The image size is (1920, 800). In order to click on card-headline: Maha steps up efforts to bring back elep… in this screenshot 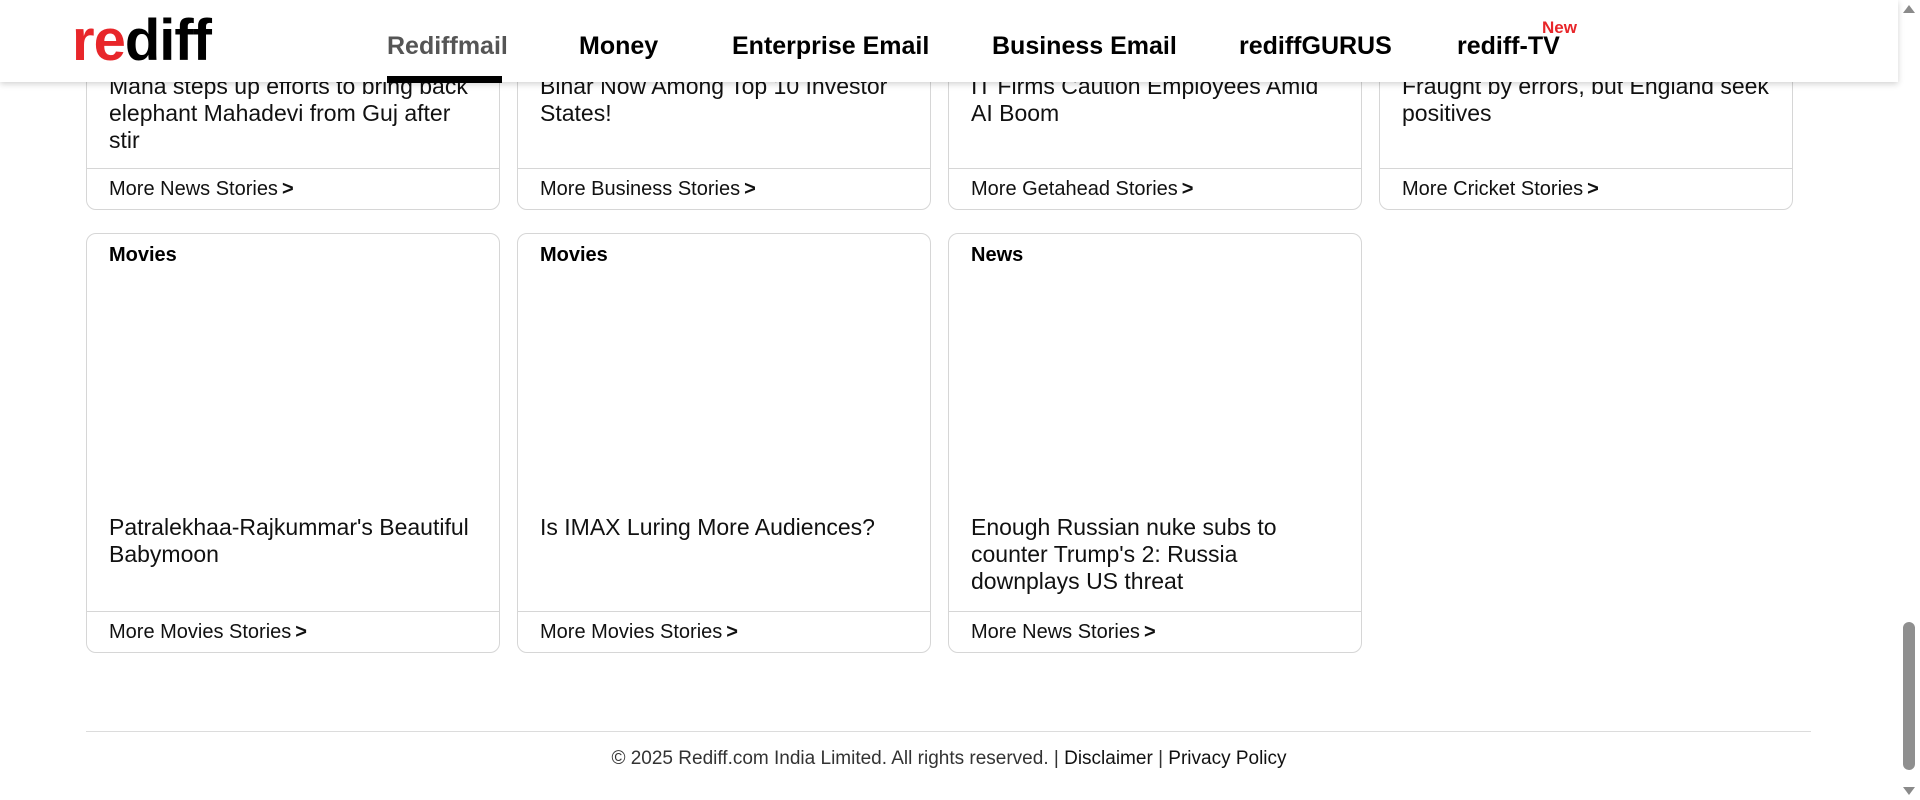, I will do `click(295, 113)`.